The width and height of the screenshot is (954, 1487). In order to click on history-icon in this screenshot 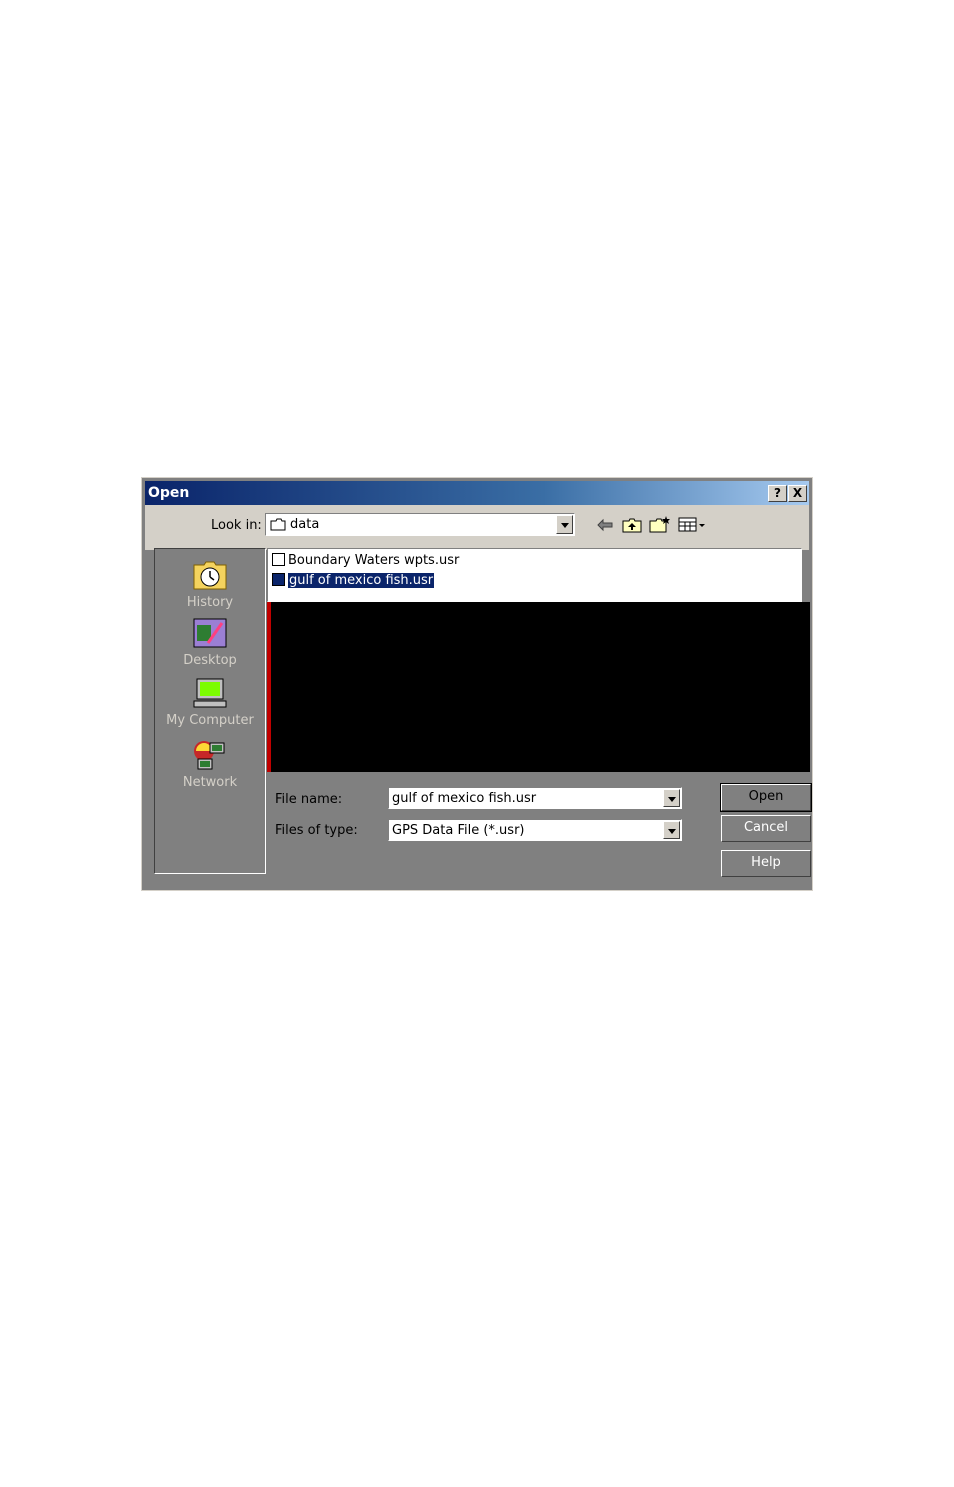, I will do `click(210, 575)`.